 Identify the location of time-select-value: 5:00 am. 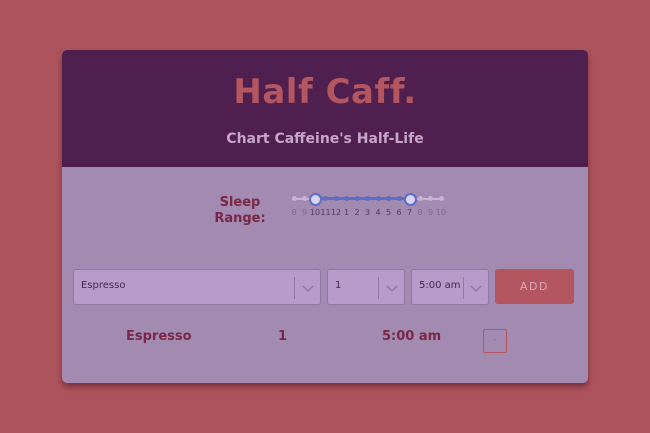
(440, 285).